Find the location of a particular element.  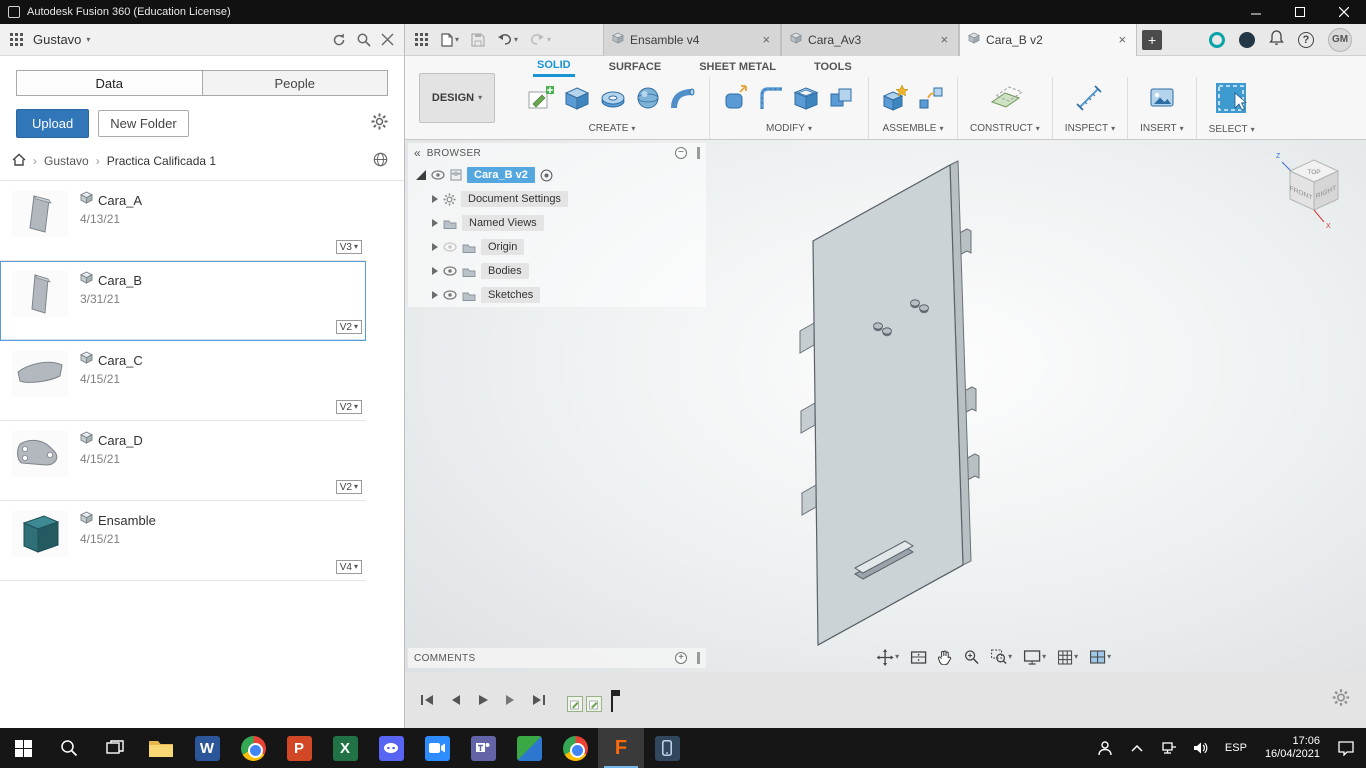

timeline-sketch-feature is located at coordinates (575, 704).